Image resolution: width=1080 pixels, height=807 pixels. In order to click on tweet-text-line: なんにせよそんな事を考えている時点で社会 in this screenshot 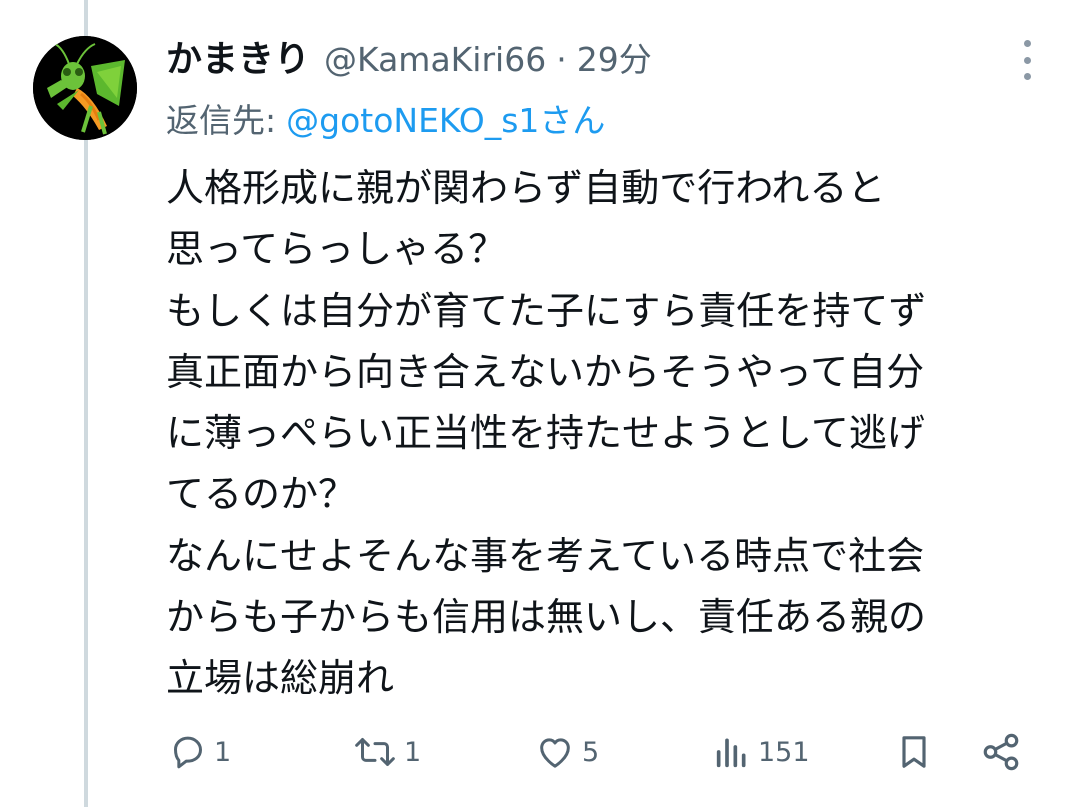, I will do `click(545, 555)`.